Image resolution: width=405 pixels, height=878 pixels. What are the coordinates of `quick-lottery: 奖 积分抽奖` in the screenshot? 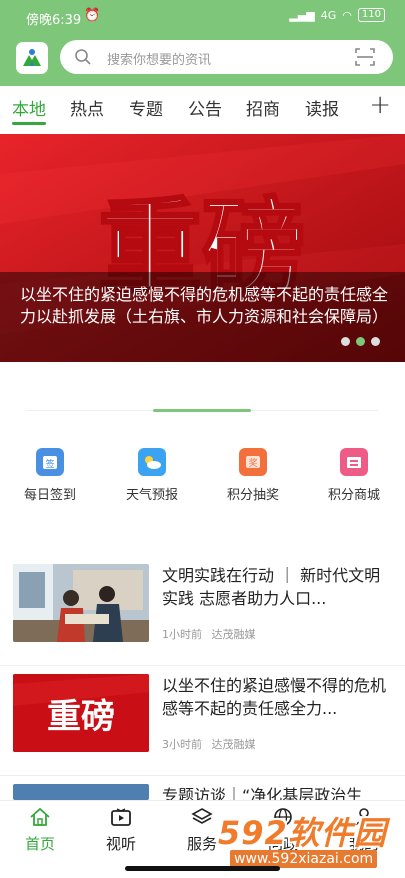 It's located at (253, 475).